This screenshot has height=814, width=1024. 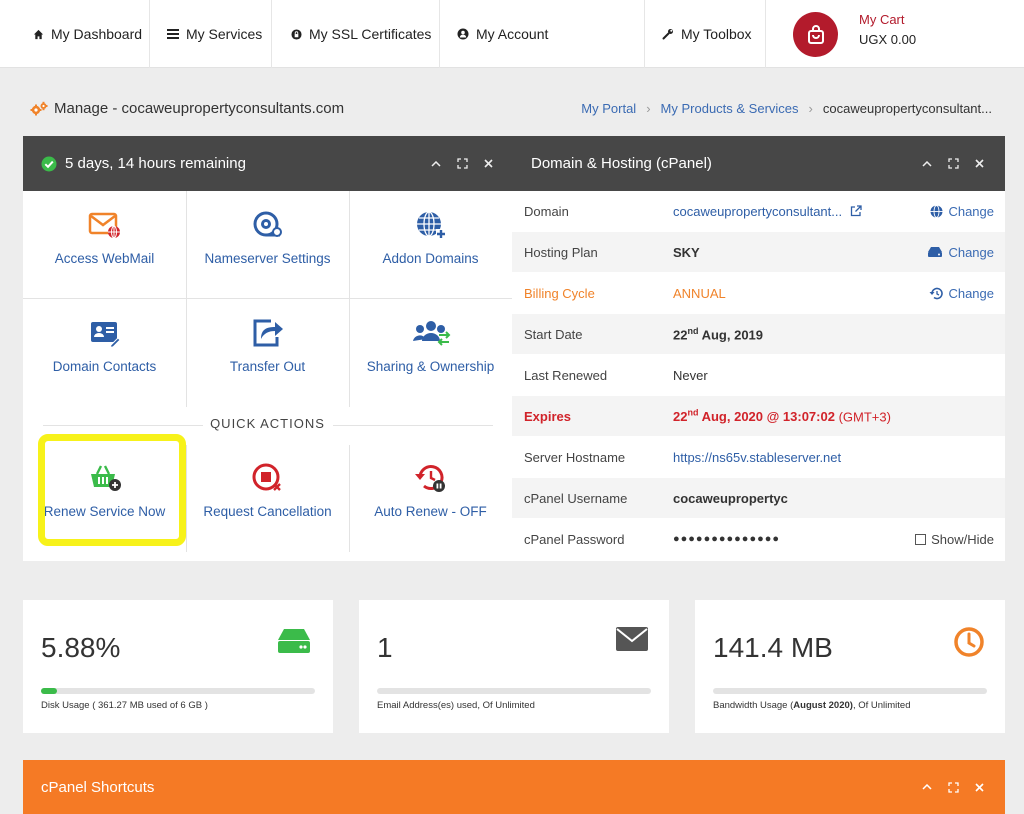 I want to click on nameserver-settings-label: Nameserver Settings, so click(x=267, y=258).